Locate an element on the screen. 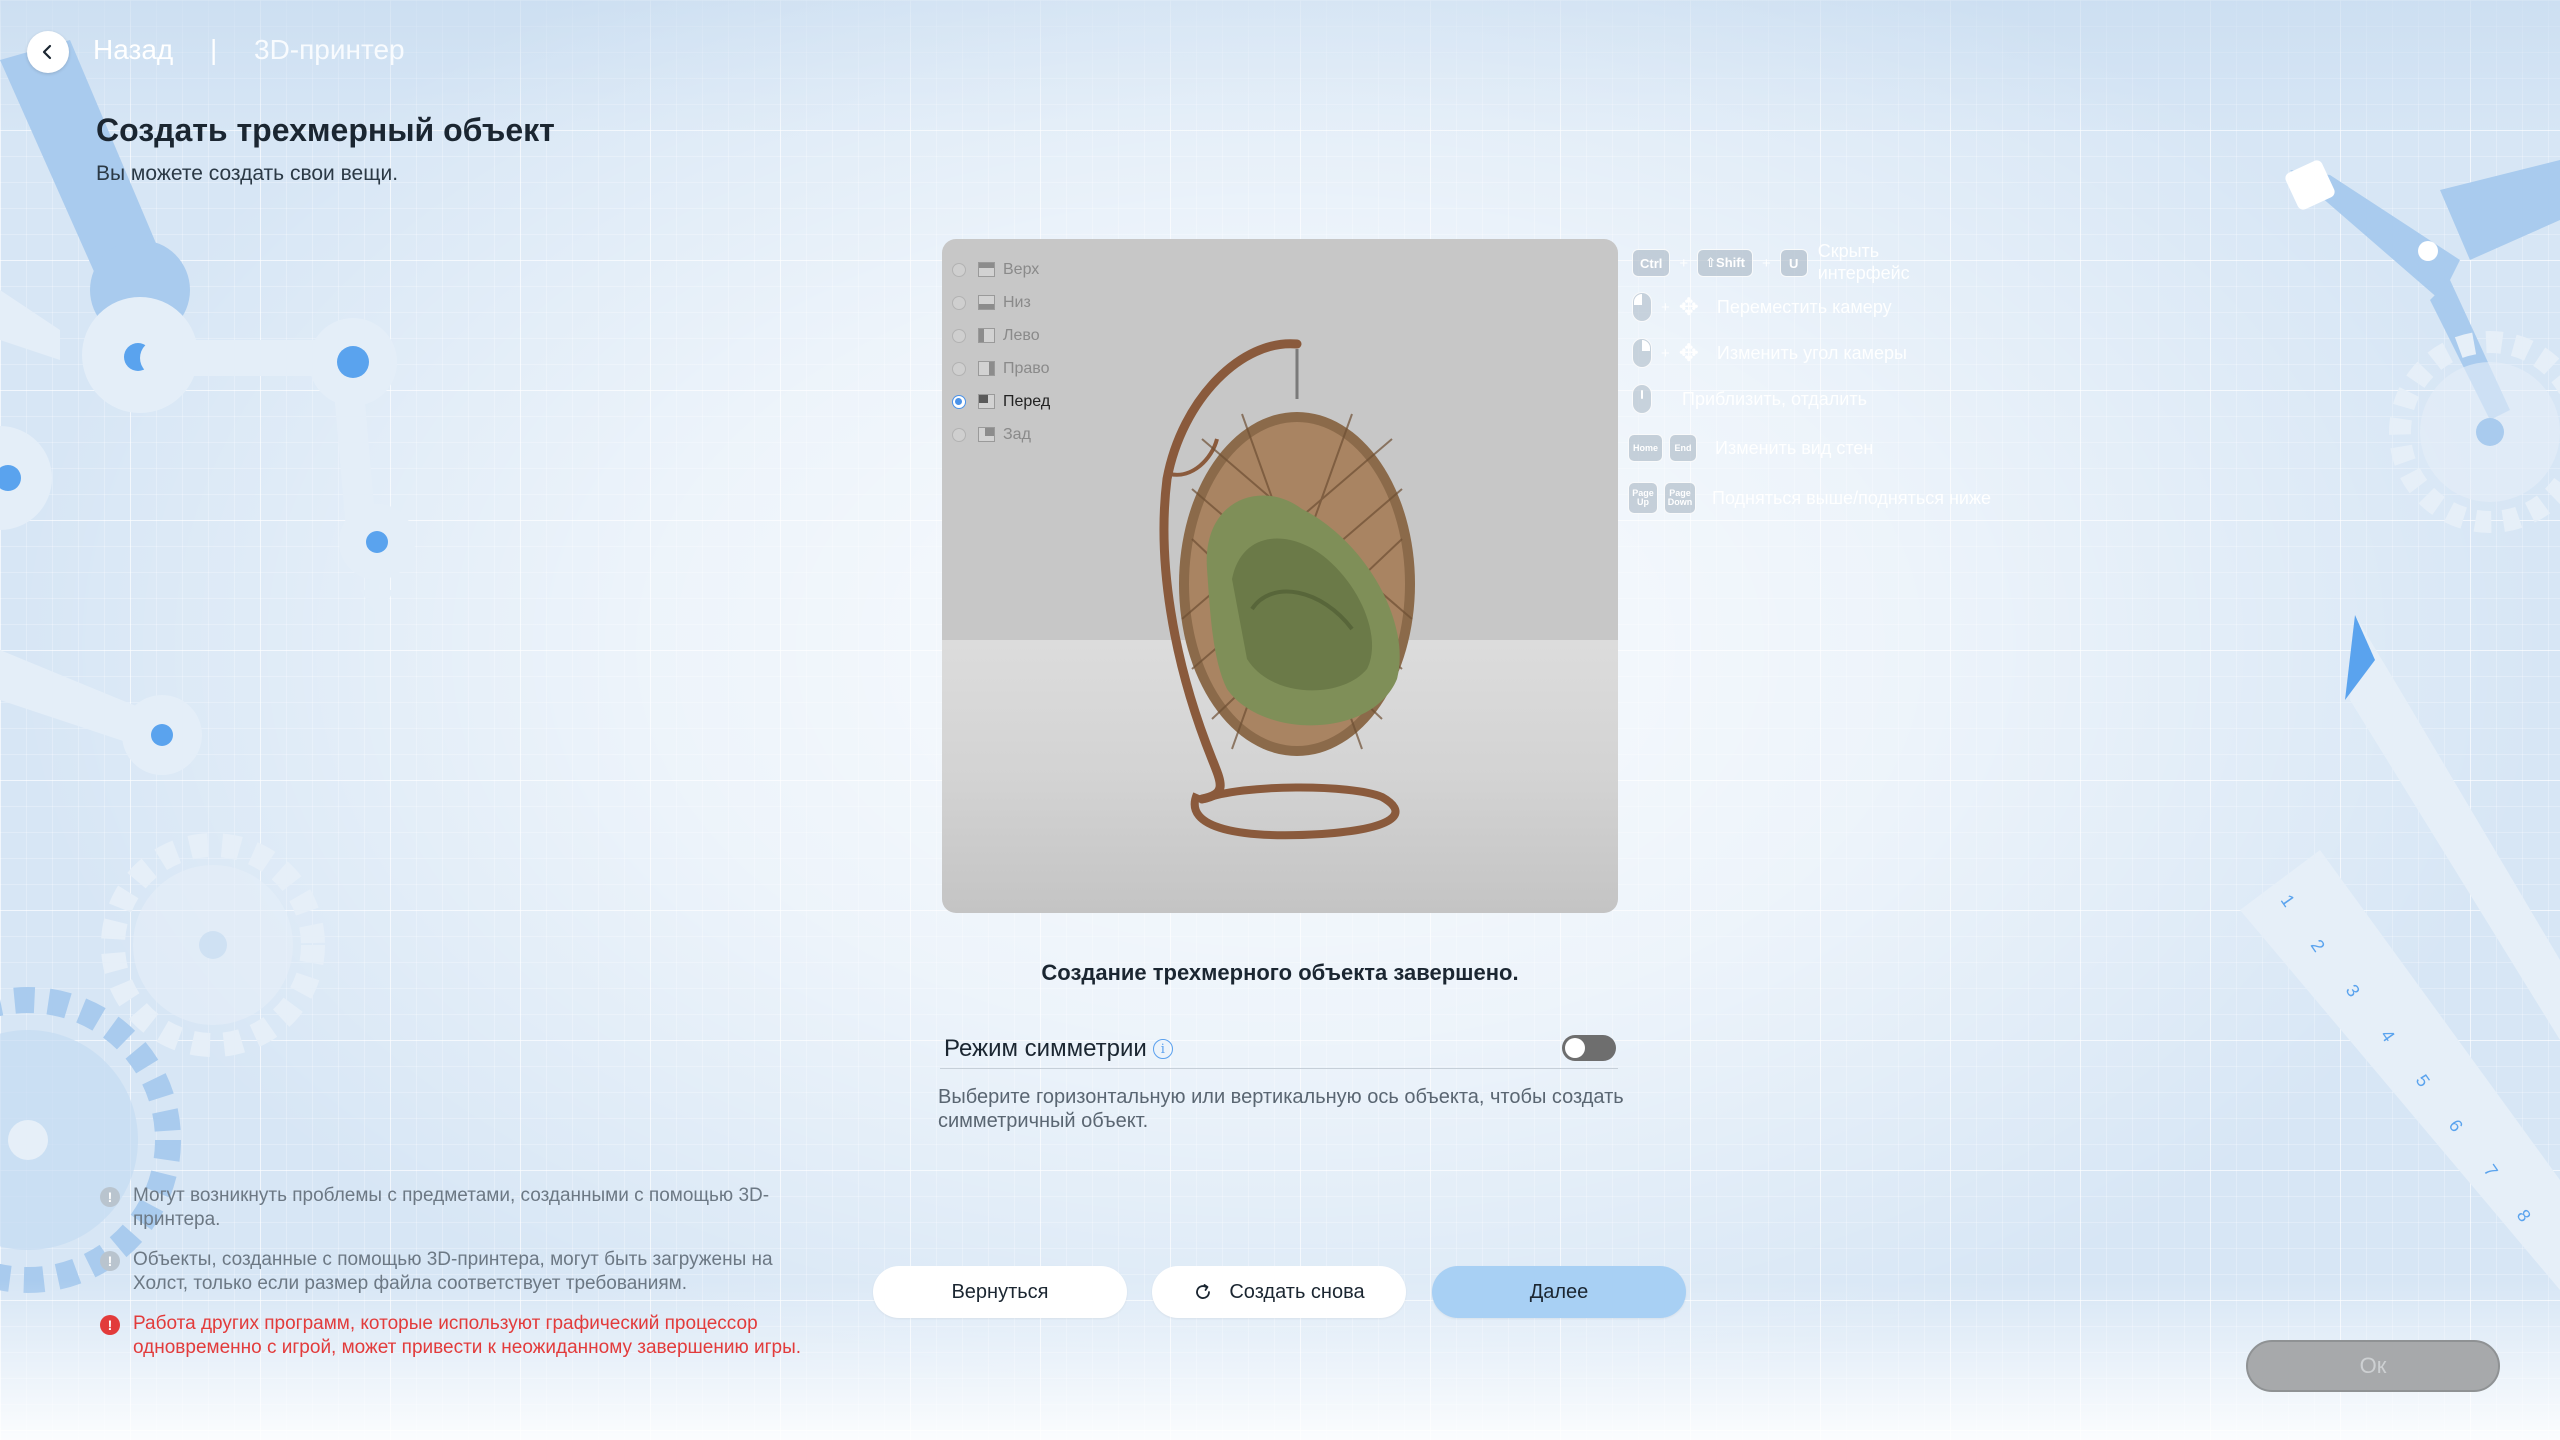  control-text: Изменить угол камеры is located at coordinates (1811, 352).